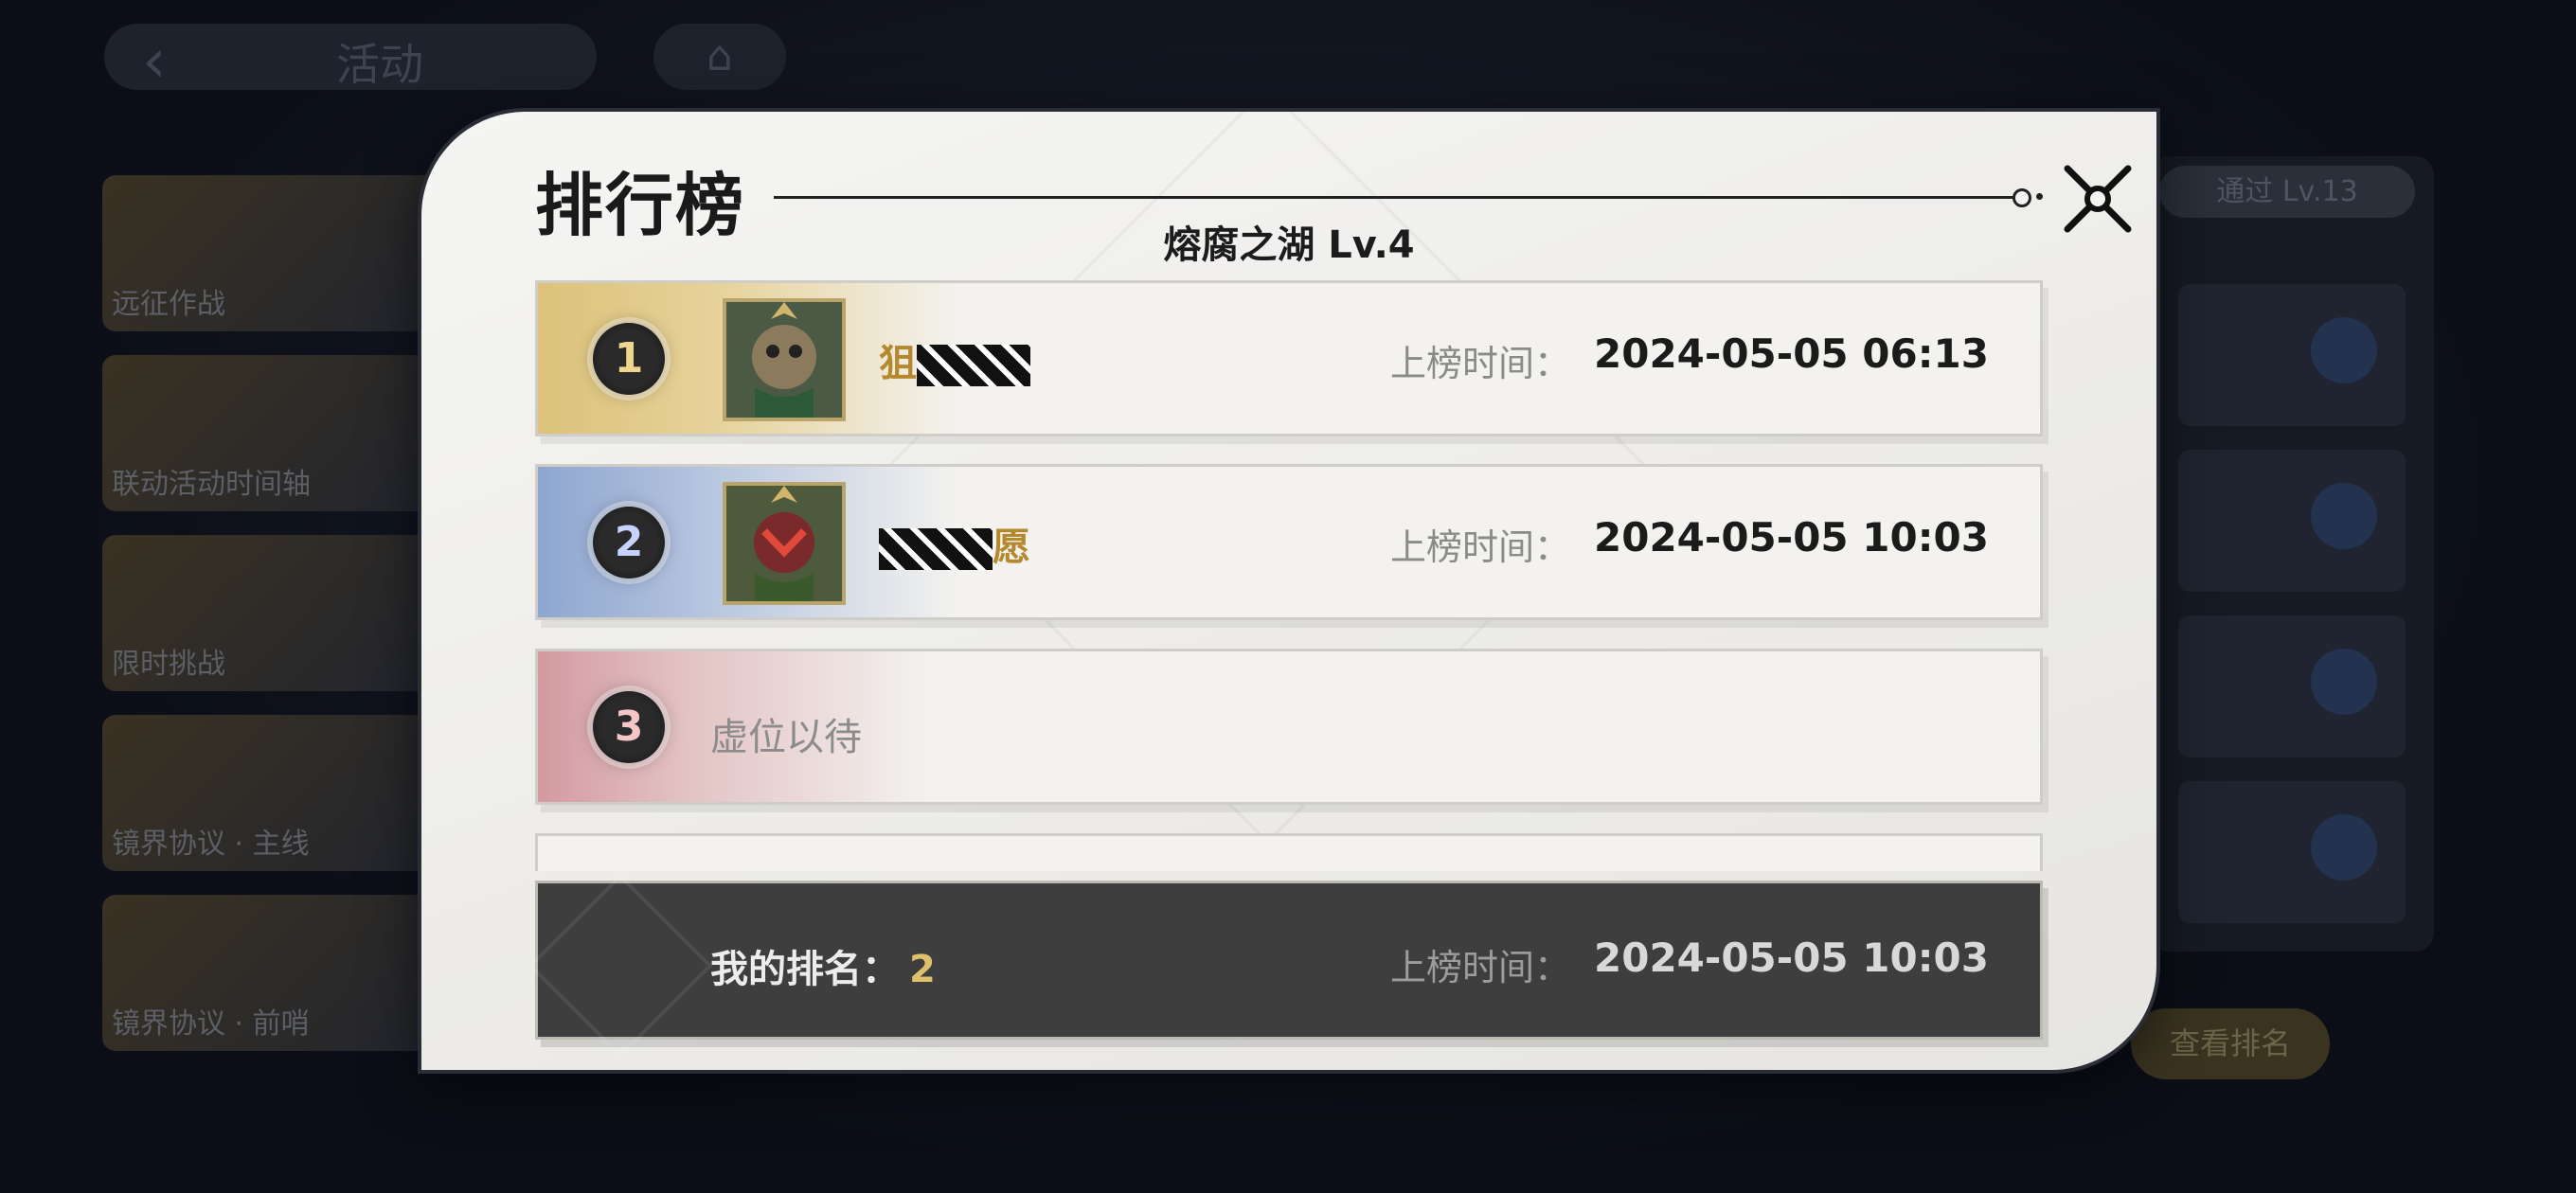 Image resolution: width=2576 pixels, height=1193 pixels. Describe the element at coordinates (2039, 196) in the screenshot. I see `divider-dot` at that location.